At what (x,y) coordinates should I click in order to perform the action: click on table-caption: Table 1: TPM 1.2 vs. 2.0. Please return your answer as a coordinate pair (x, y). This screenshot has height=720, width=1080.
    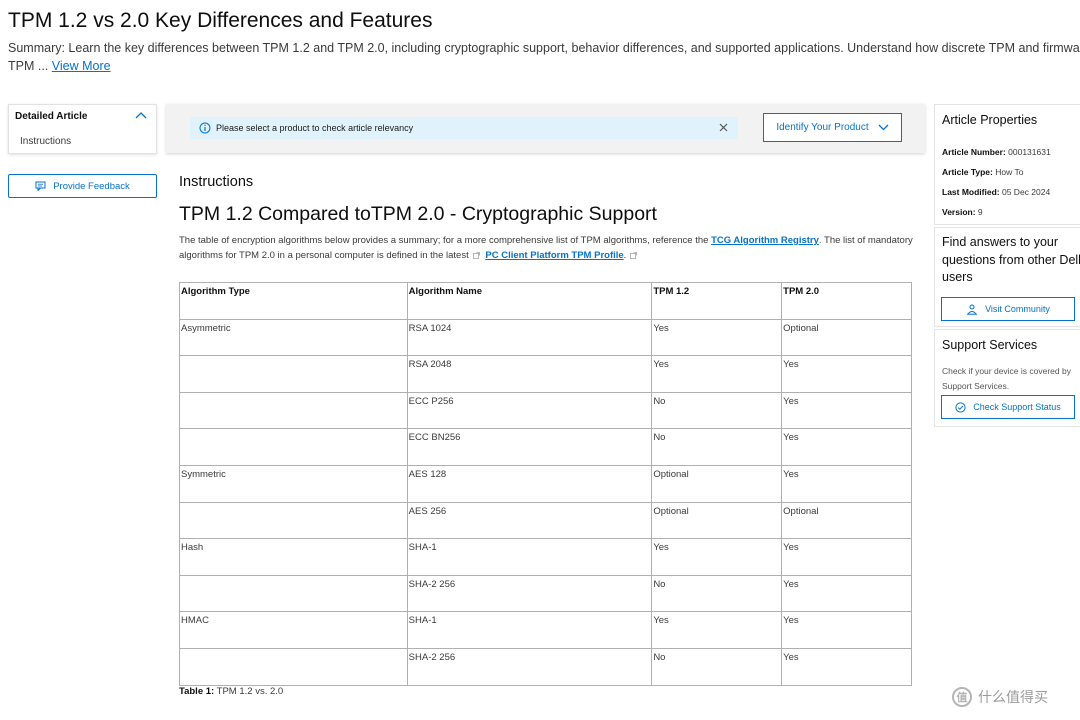
    Looking at the image, I should click on (231, 691).